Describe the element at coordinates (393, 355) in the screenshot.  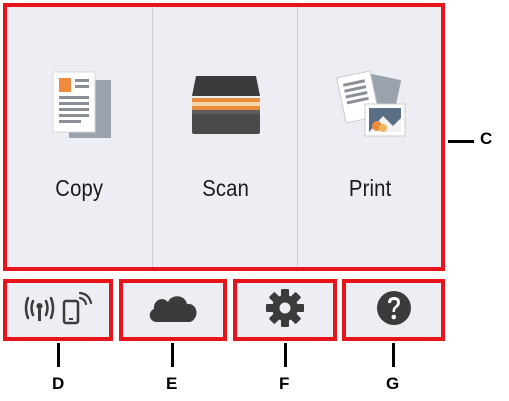
I see `callout-g-line` at that location.